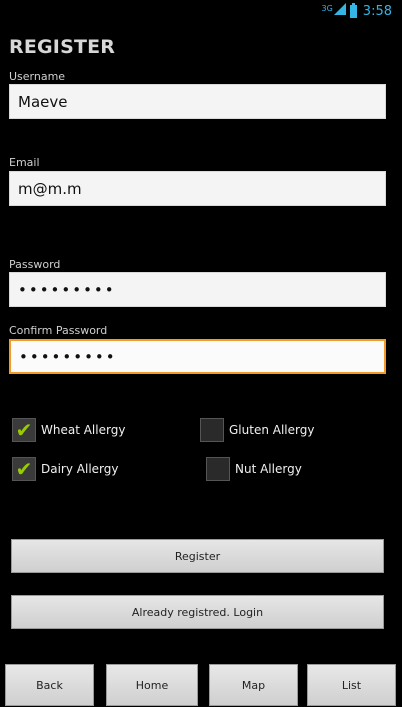 This screenshot has height=707, width=402. I want to click on wheat-allergy-checkbox: ✔, so click(24, 430).